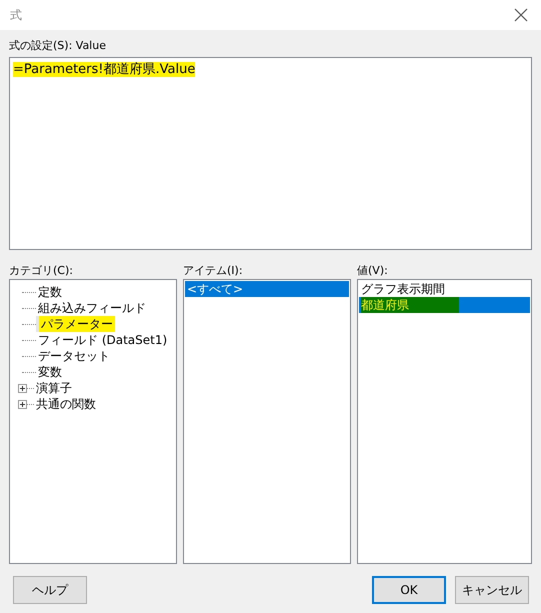 Image resolution: width=541 pixels, height=613 pixels. What do you see at coordinates (103, 340) in the screenshot?
I see `tree-item: フィールド (DataSet1)` at bounding box center [103, 340].